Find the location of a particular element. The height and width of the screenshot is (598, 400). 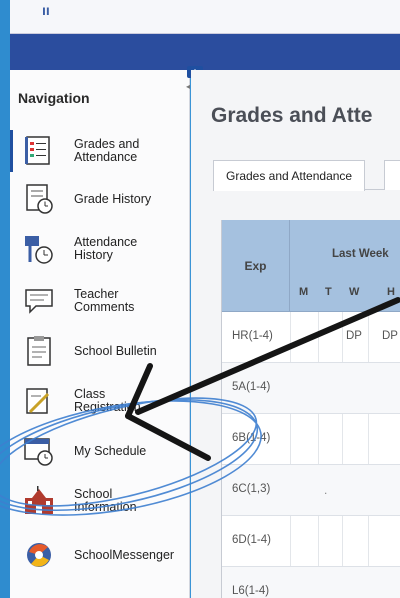

page-title: Grades and Atte is located at coordinates (292, 115).